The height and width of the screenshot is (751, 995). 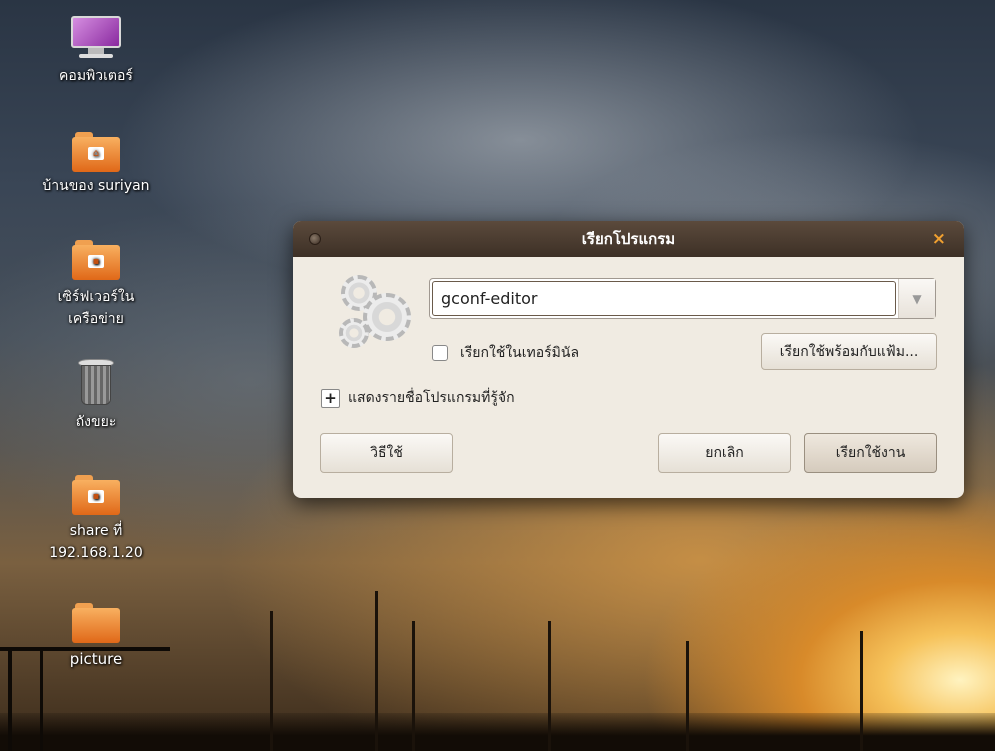 What do you see at coordinates (96, 659) in the screenshot?
I see `desktop-icon-label: picture` at bounding box center [96, 659].